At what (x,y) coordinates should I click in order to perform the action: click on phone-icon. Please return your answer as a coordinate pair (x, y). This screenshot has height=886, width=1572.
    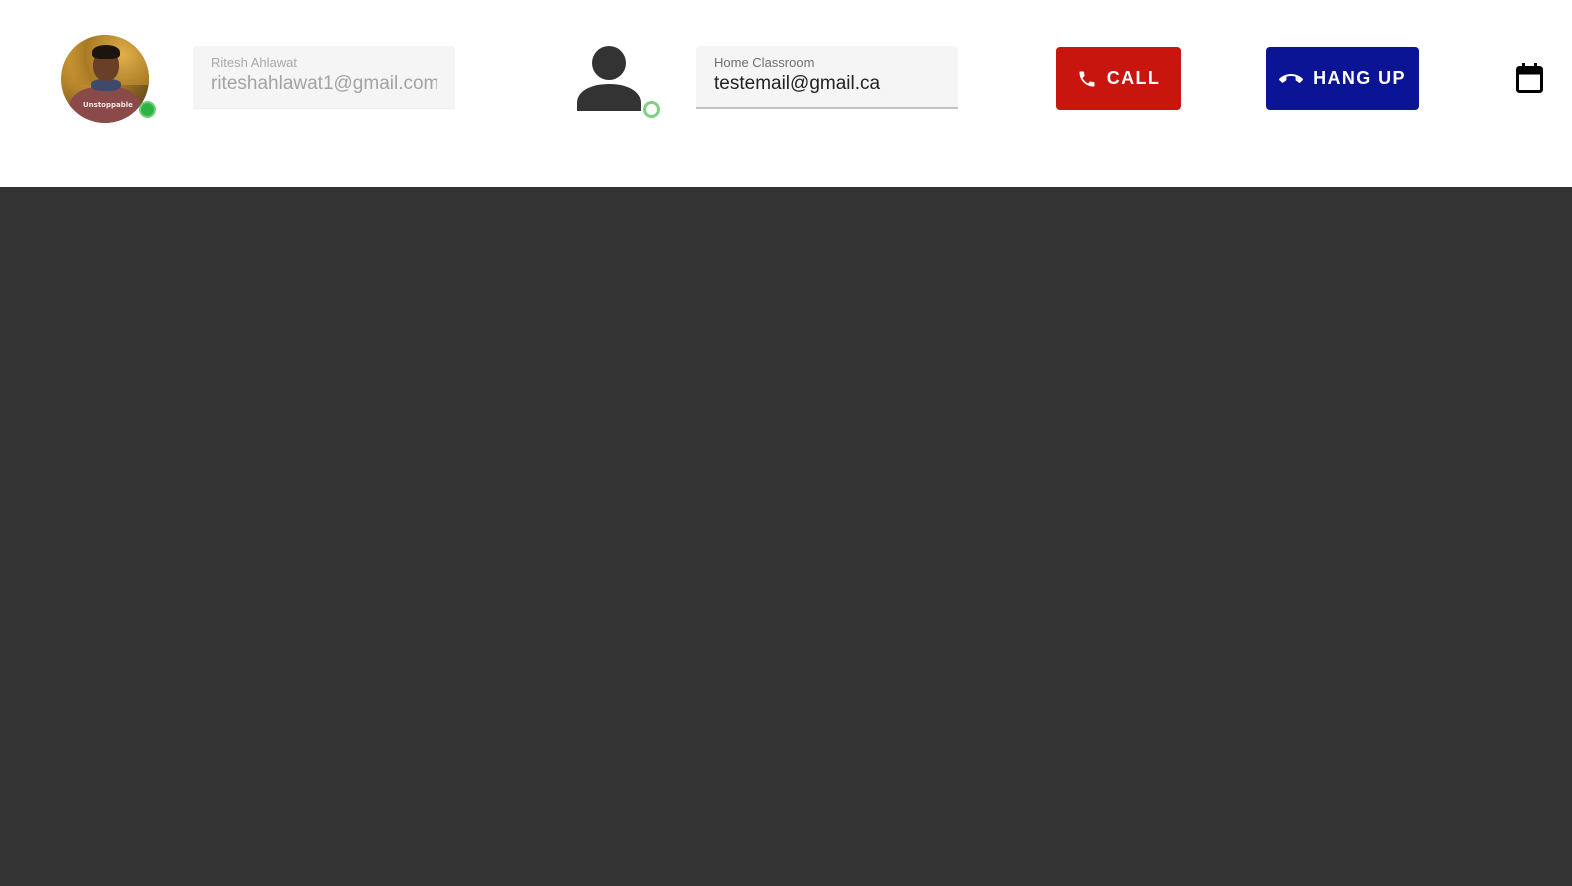
    Looking at the image, I should click on (1087, 78).